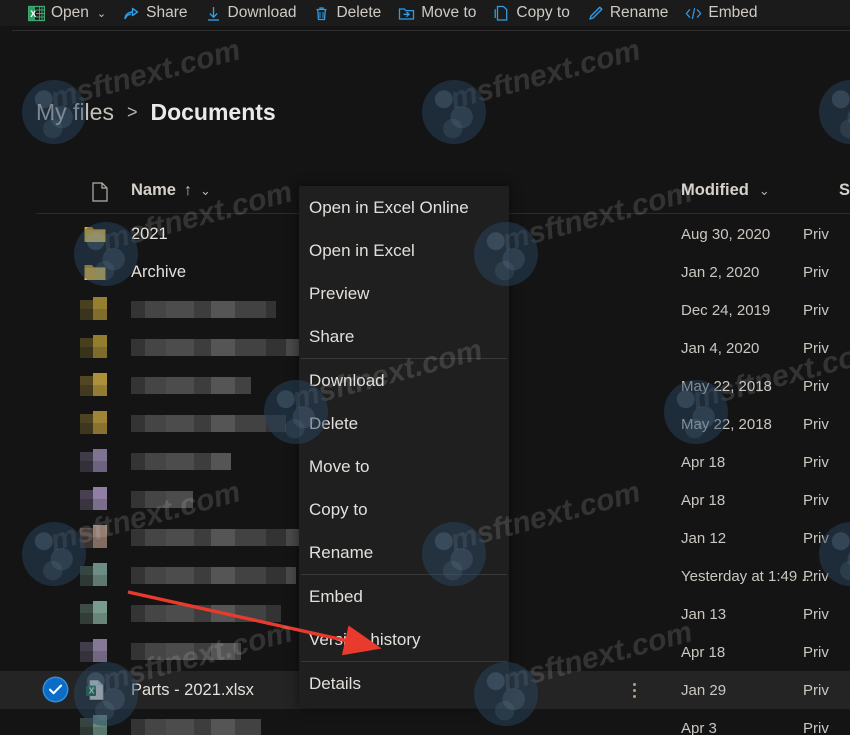  I want to click on toolbar-button-label: Embed, so click(733, 12).